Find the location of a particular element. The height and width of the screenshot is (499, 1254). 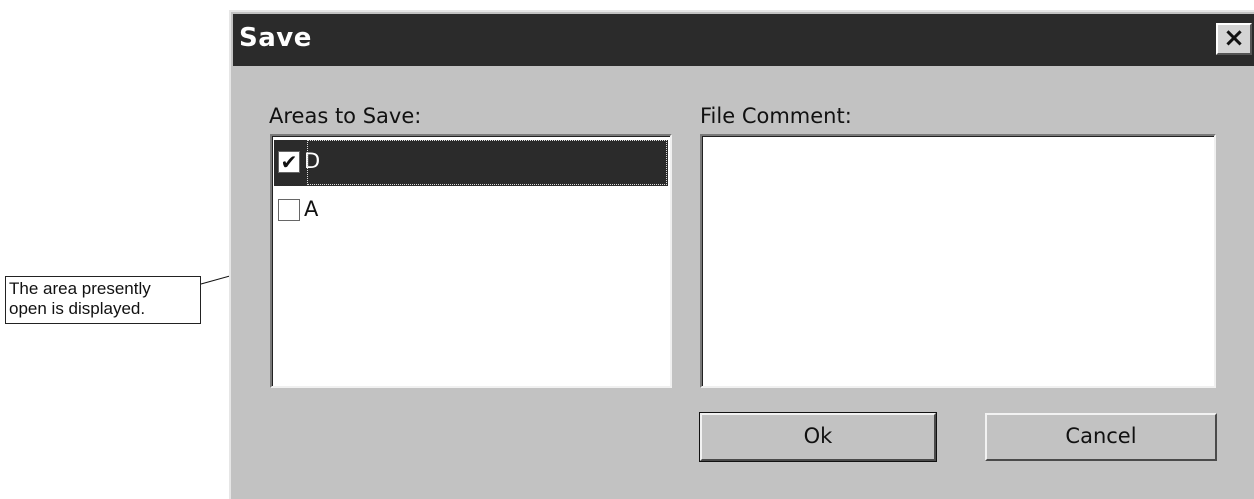

title-bar: Save × is located at coordinates (743, 40).